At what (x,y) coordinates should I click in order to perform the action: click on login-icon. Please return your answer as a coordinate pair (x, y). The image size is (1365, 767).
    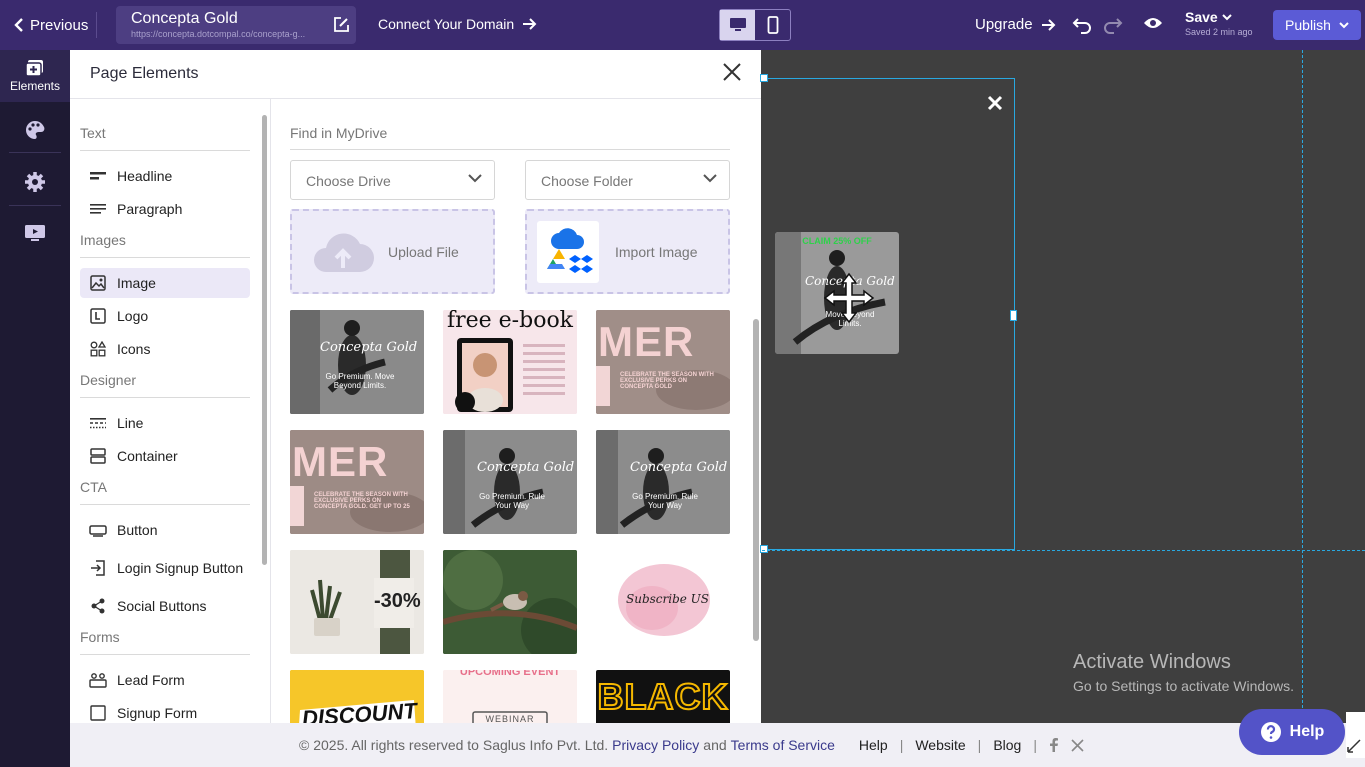
    Looking at the image, I should click on (98, 568).